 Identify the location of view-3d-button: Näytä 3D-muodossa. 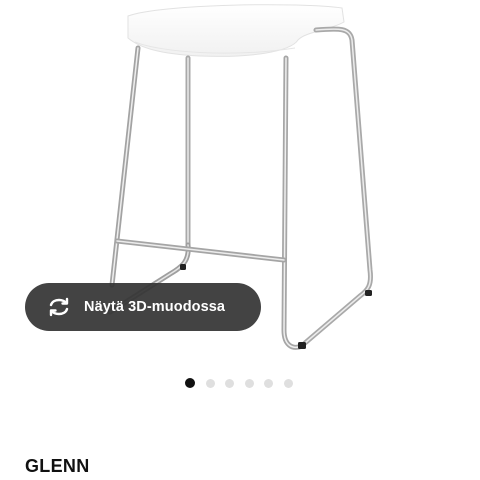
(143, 307).